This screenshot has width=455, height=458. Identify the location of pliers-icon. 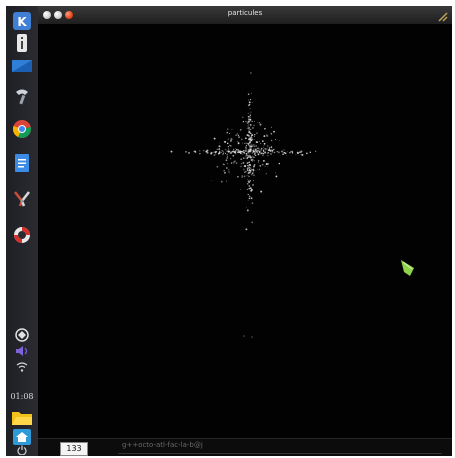
(22, 199).